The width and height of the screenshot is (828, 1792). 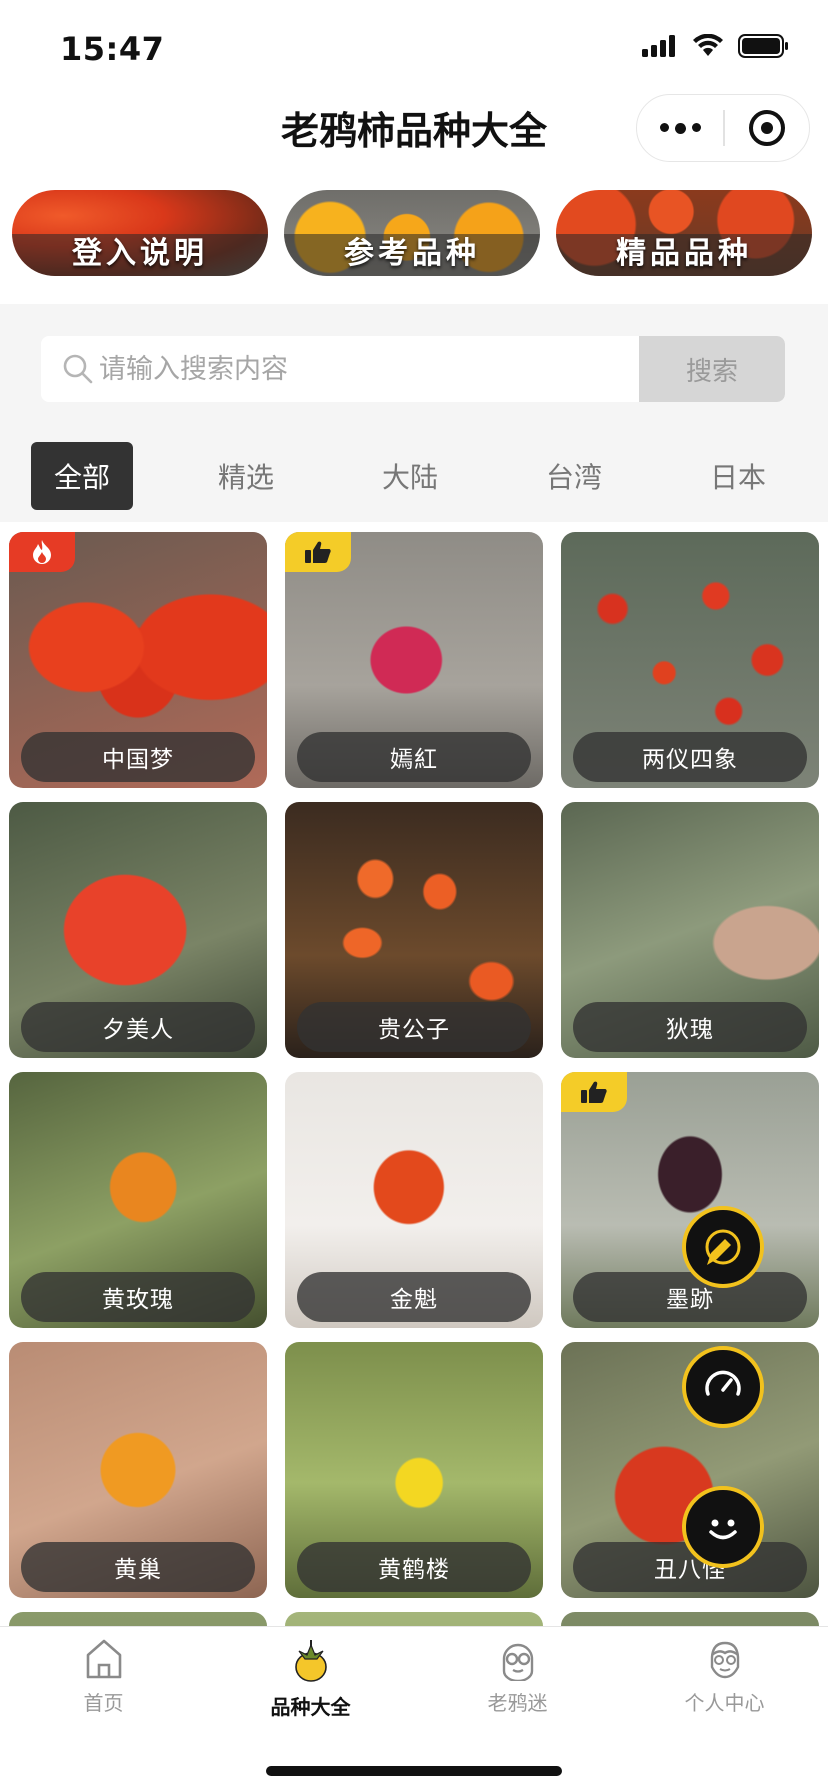 What do you see at coordinates (414, 1297) in the screenshot?
I see `variety-name: 金魁` at bounding box center [414, 1297].